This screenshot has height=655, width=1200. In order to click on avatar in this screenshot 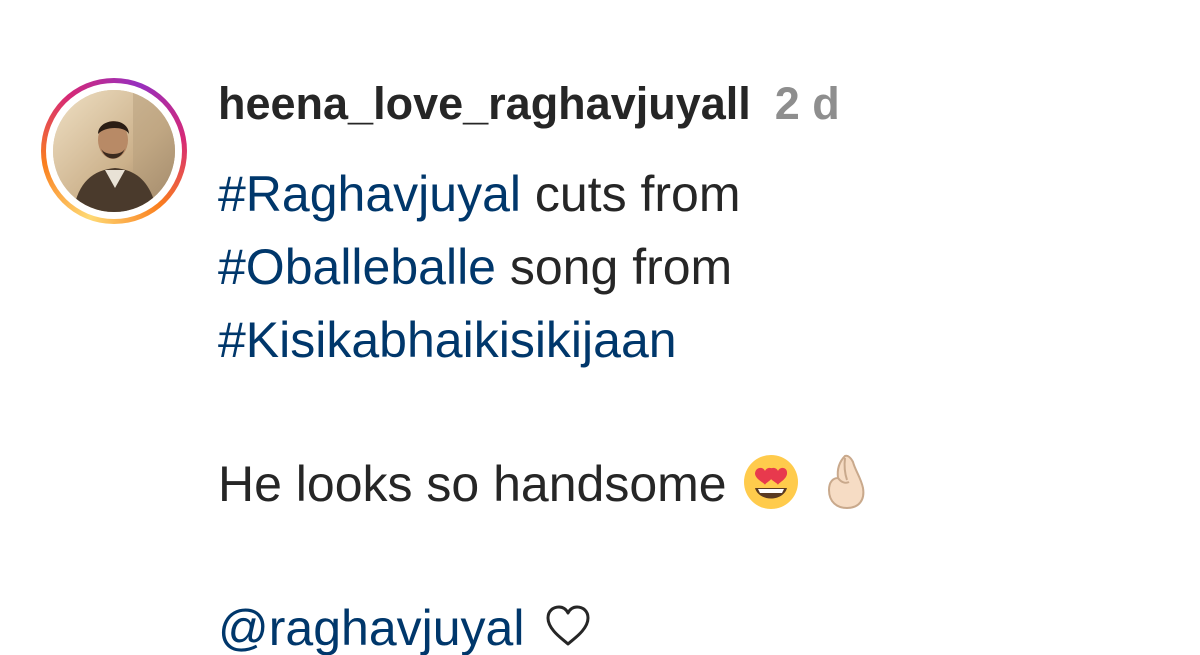, I will do `click(114, 151)`.